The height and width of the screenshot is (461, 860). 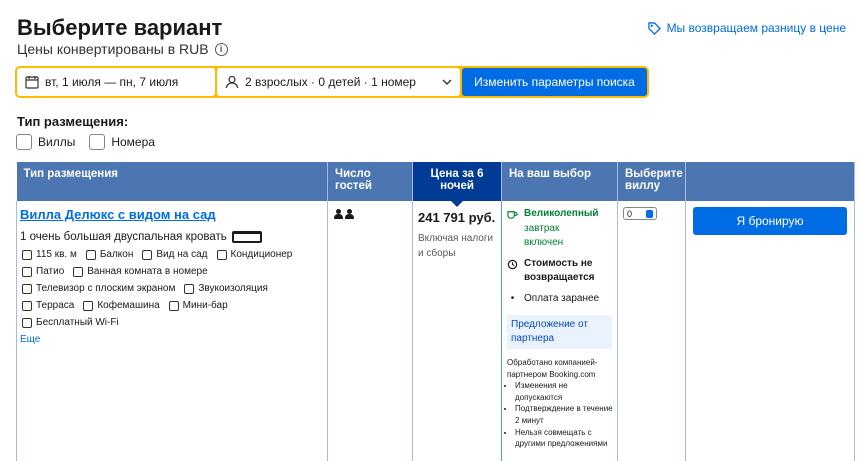 I want to click on bed-info: 1 очень большая двуспальная кровать, so click(x=173, y=237).